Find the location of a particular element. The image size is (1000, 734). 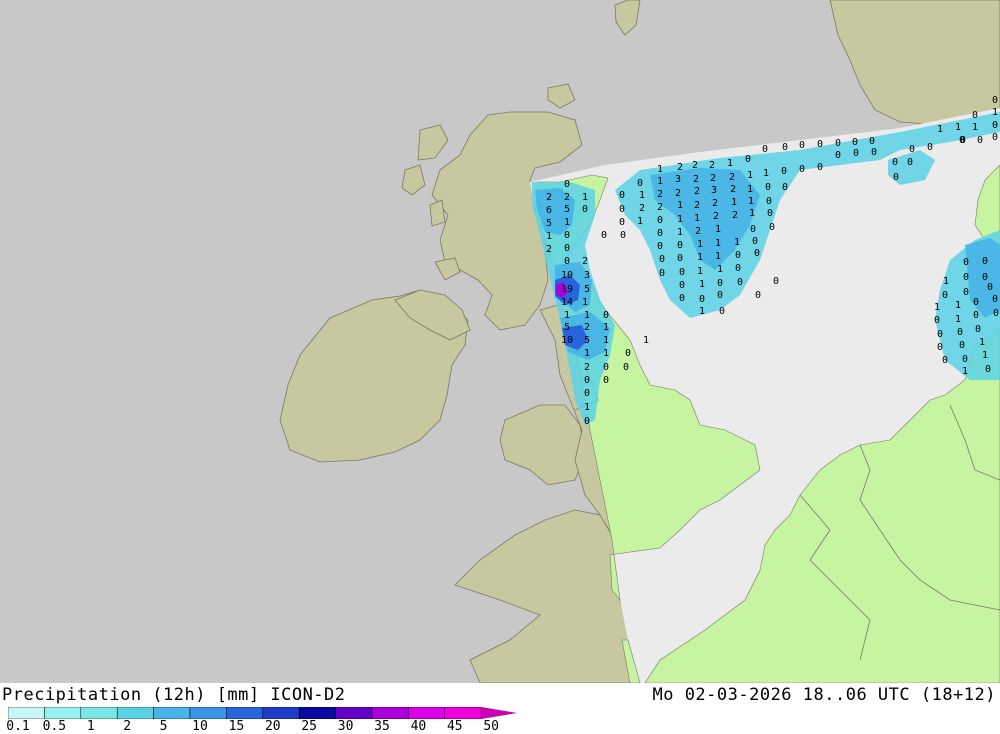

precip-value: 6 is located at coordinates (549, 210).